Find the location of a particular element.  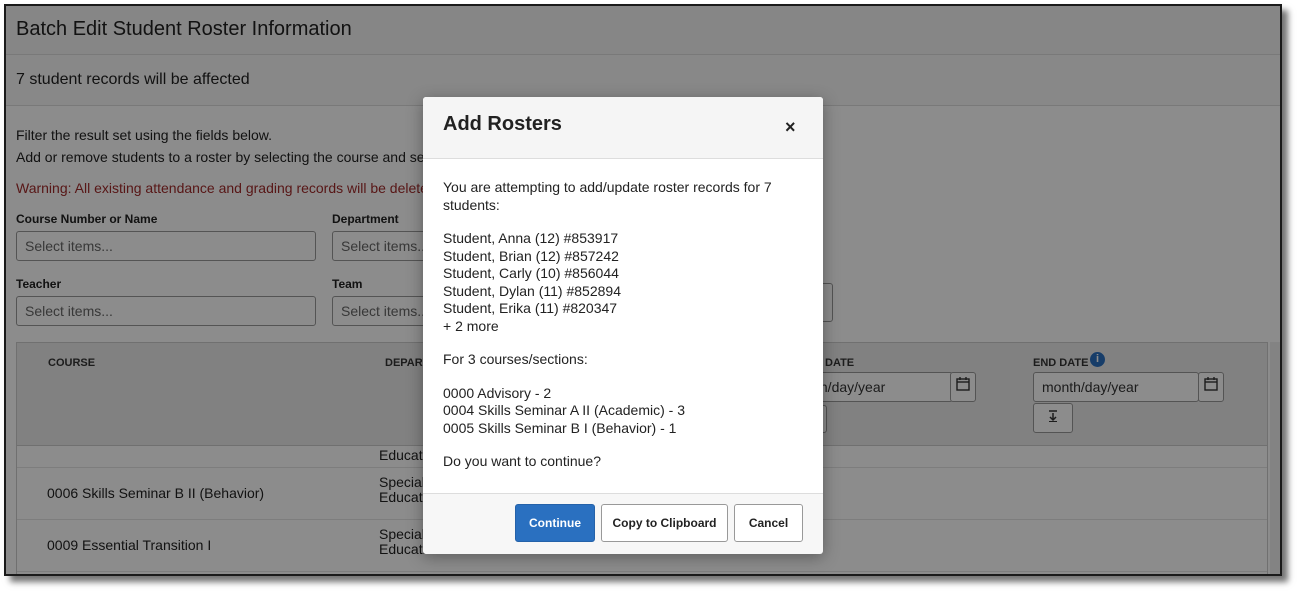

dialog-header: Add Rosters × is located at coordinates (623, 128).